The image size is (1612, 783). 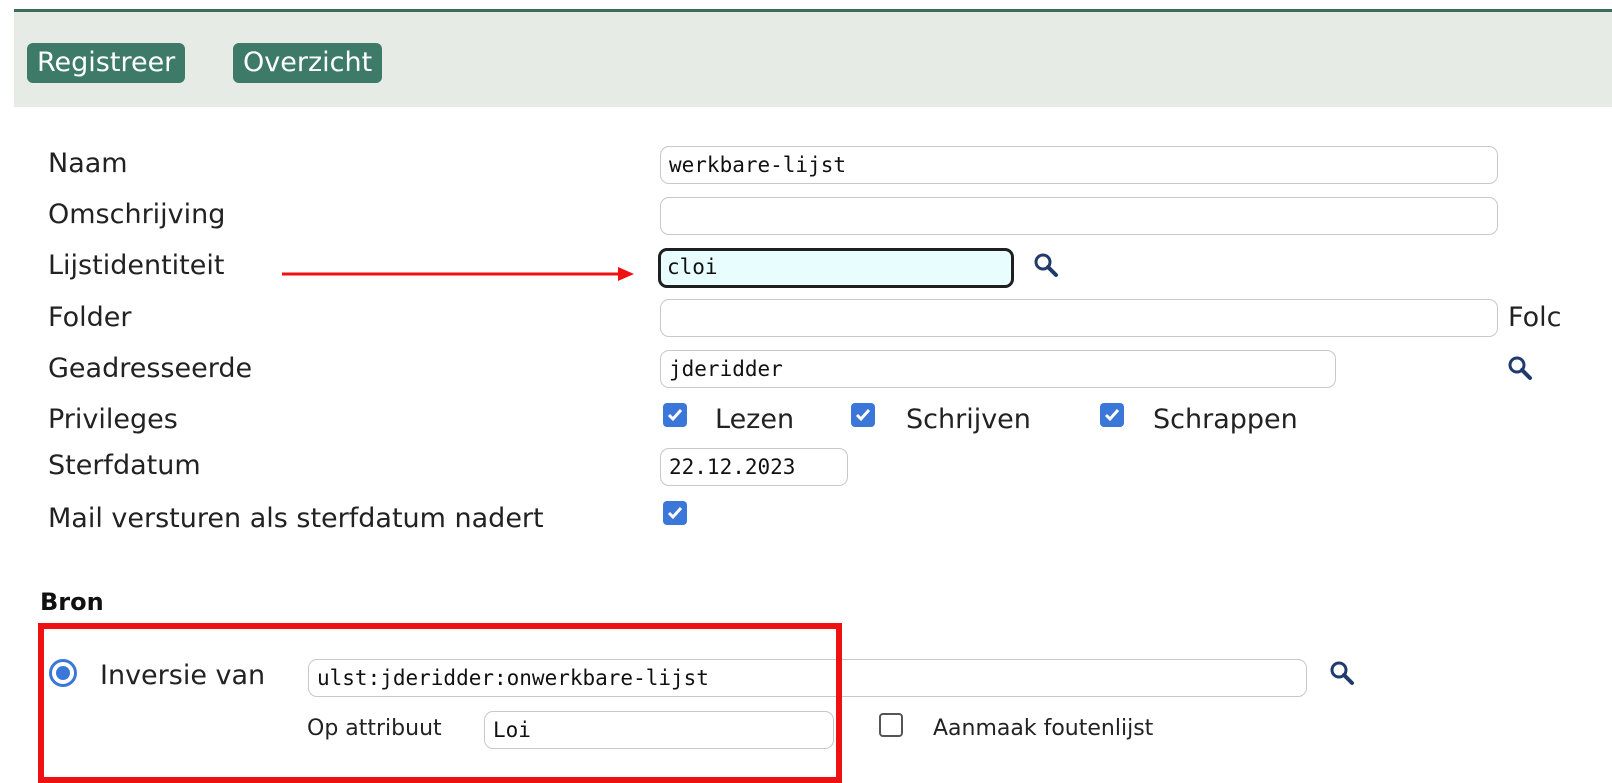 What do you see at coordinates (440, 703) in the screenshot?
I see `annotation-highlight-box` at bounding box center [440, 703].